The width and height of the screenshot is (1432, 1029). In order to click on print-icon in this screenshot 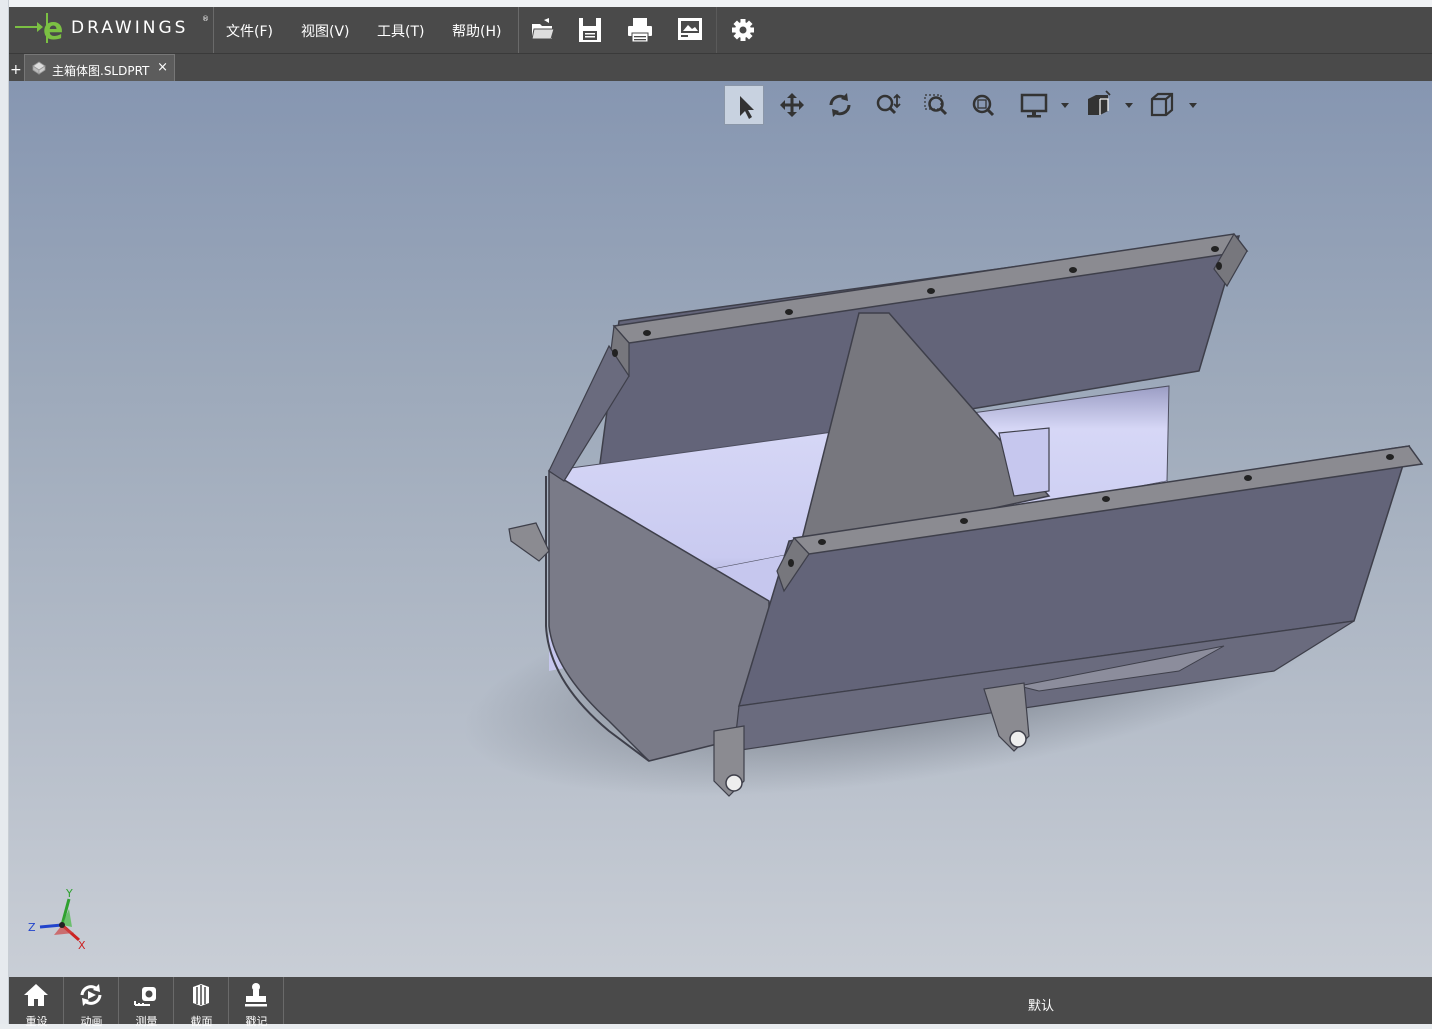, I will do `click(640, 30)`.